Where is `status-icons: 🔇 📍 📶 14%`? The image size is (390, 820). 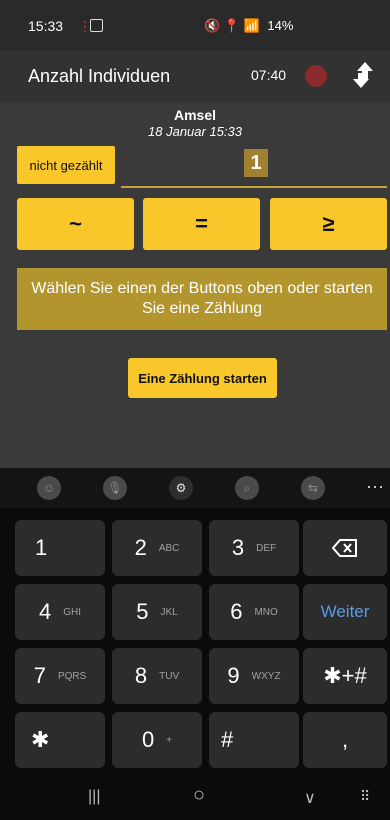 status-icons: 🔇 📍 📶 14% is located at coordinates (250, 26).